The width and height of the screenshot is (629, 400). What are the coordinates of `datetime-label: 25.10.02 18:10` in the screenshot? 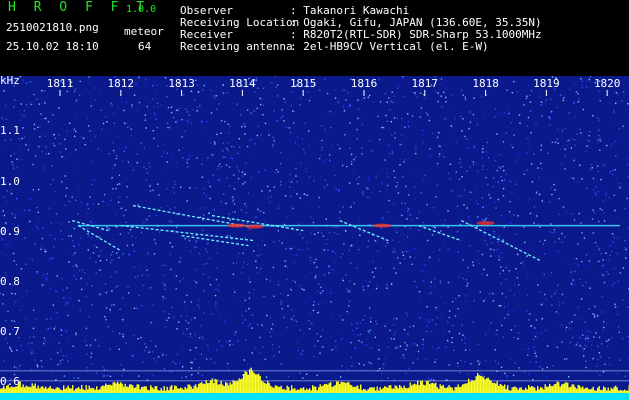 It's located at (52, 46).